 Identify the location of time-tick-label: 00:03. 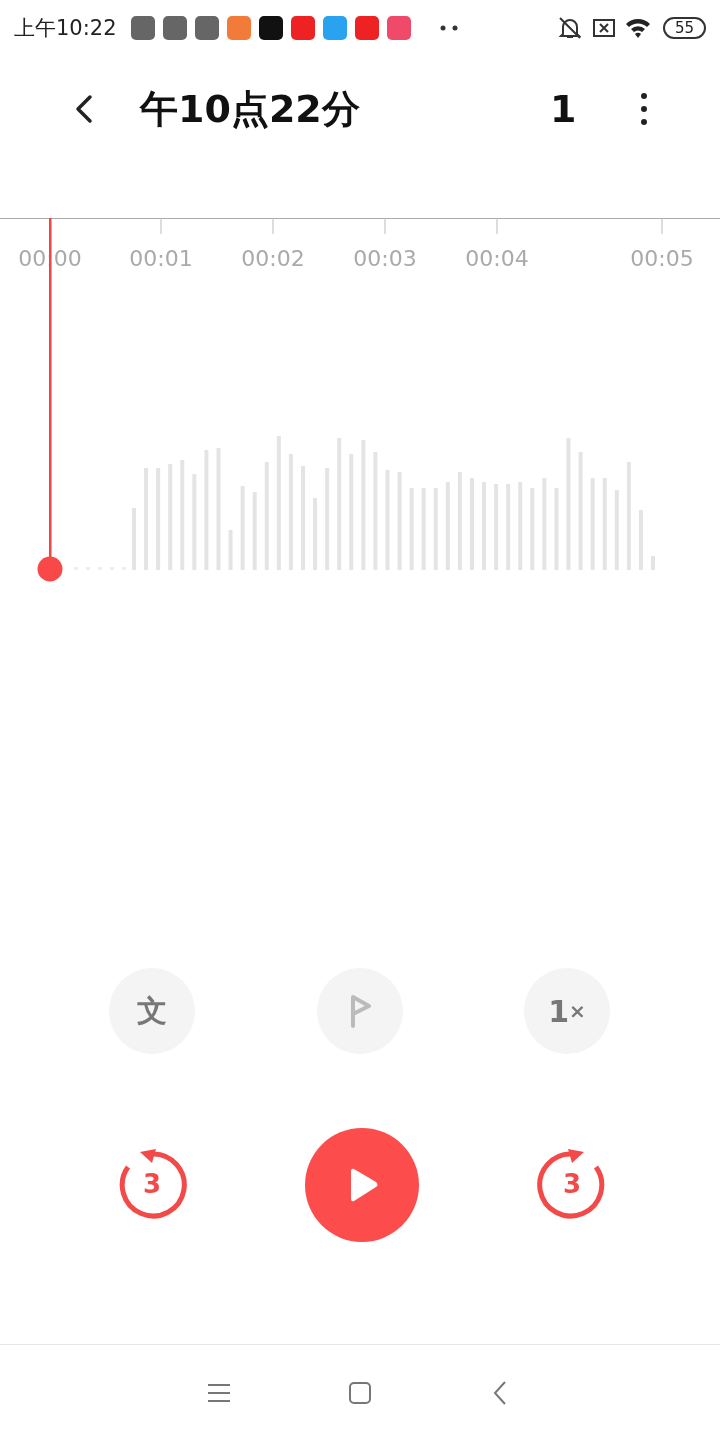
(385, 258).